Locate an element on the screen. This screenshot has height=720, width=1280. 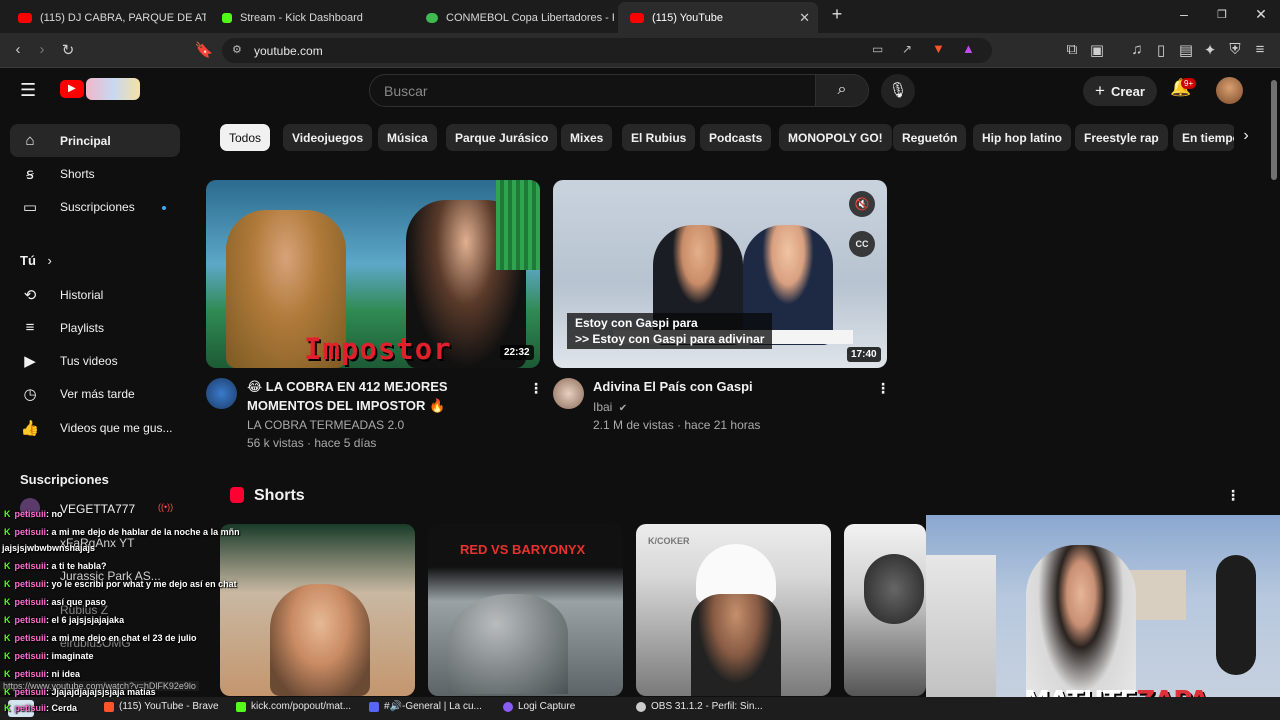
create-button: + Crear is located at coordinates (1120, 91).